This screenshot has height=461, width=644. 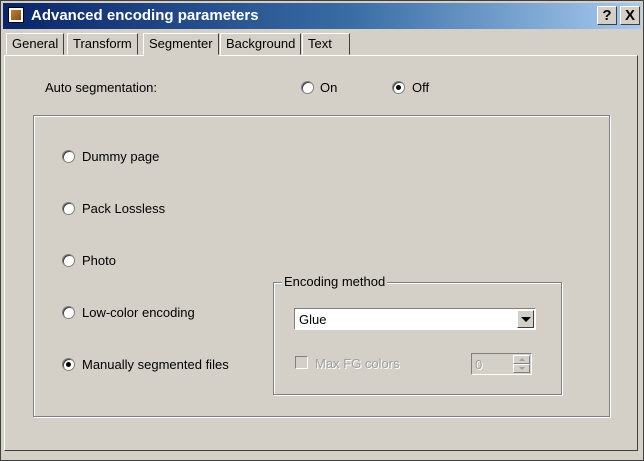 I want to click on dummy-page-label: Dummy page, so click(x=120, y=156).